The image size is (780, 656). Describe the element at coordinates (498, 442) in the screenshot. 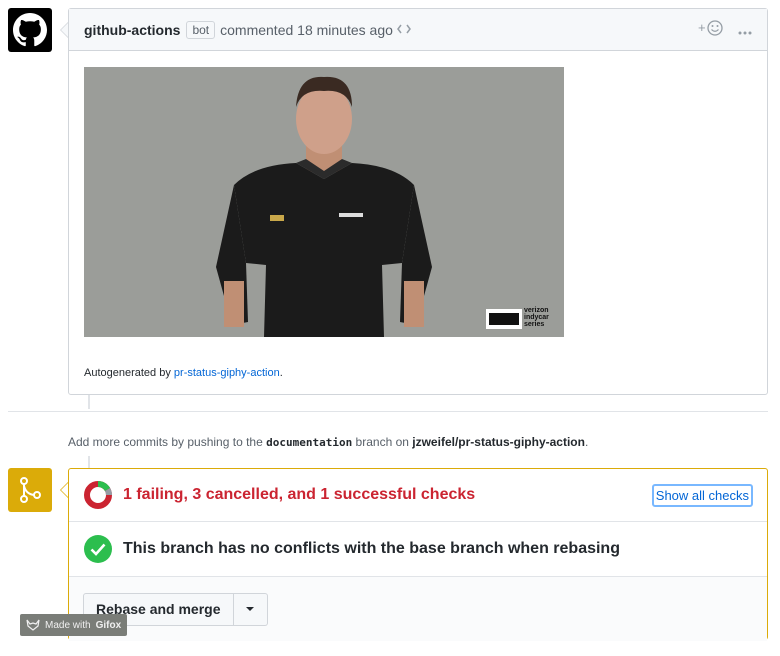

I see `repo-name: jzweifel/pr-status-giphy-action` at that location.